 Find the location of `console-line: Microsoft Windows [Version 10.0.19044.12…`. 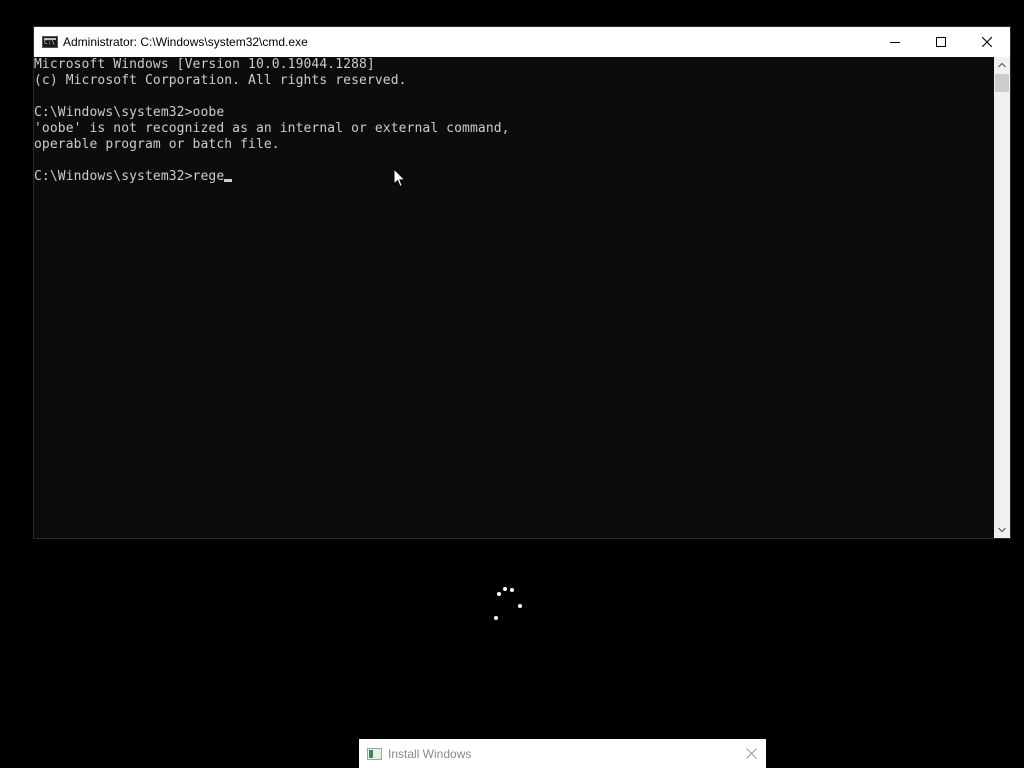

console-line: Microsoft Windows [Version 10.0.19044.12… is located at coordinates (204, 64).